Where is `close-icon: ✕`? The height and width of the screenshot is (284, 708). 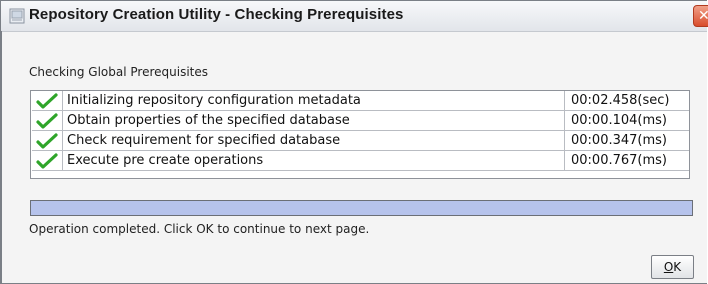 close-icon: ✕ is located at coordinates (703, 16).